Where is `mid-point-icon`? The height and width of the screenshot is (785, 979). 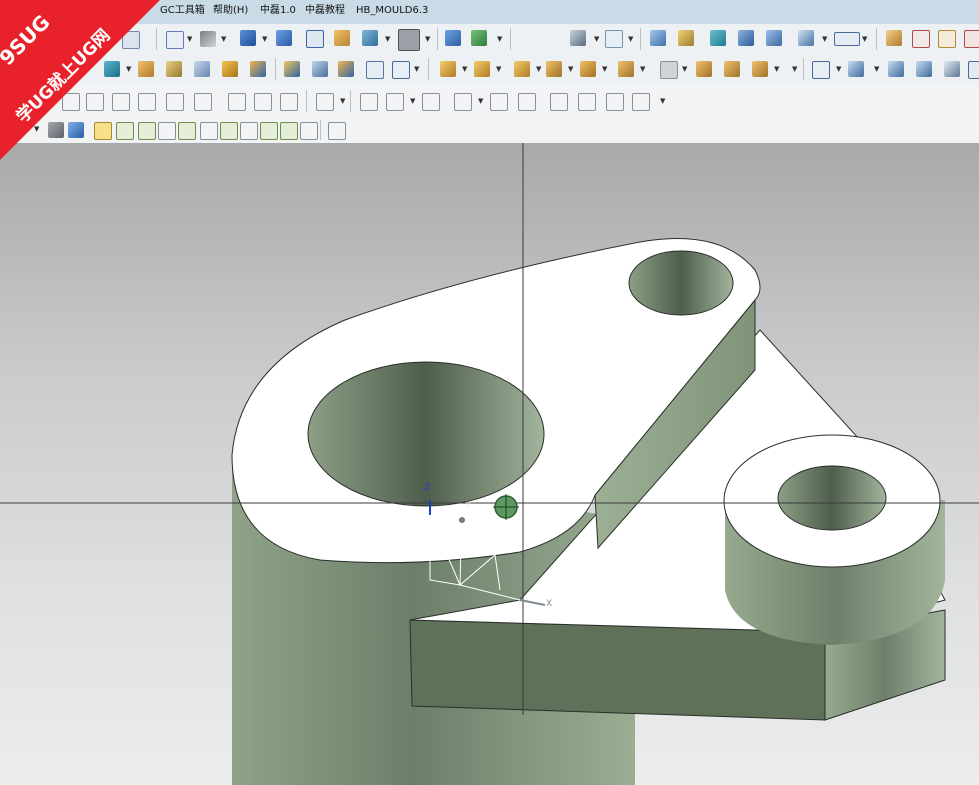 mid-point-icon is located at coordinates (147, 131).